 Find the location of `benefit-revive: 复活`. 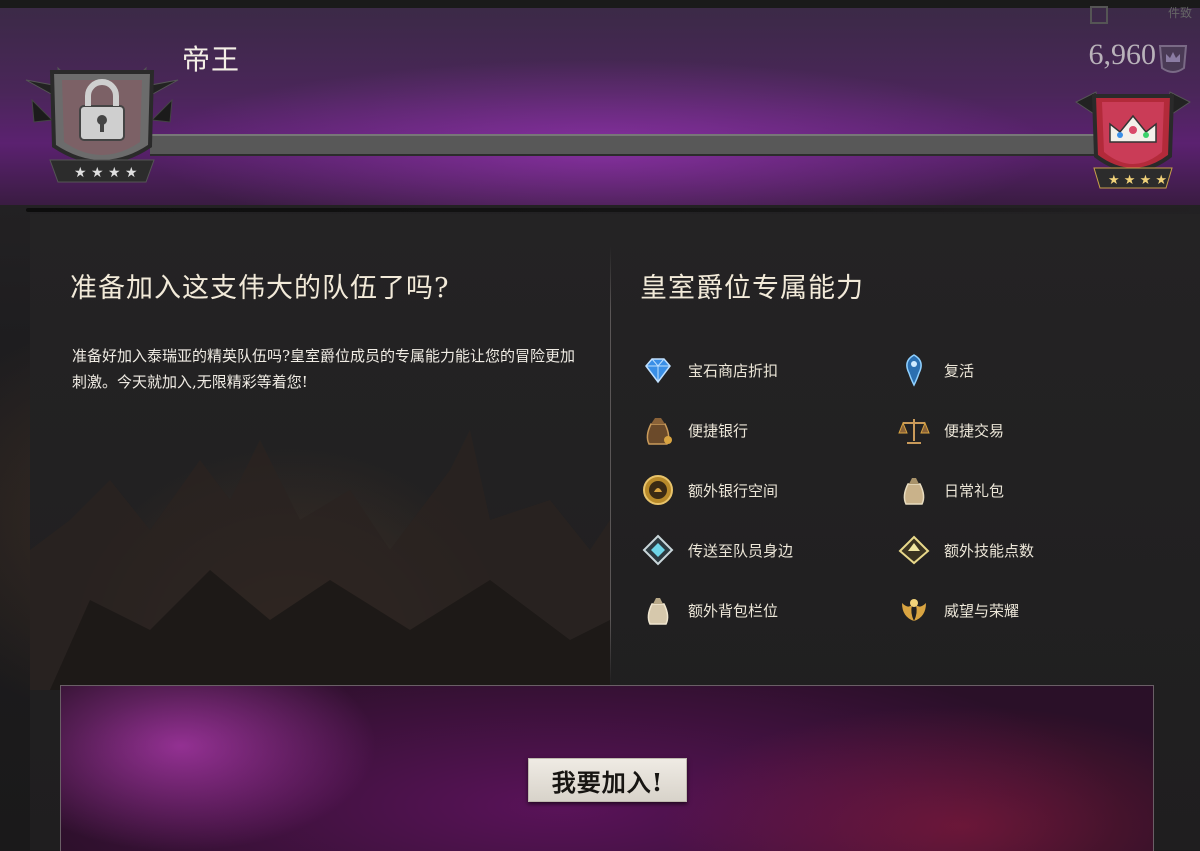

benefit-revive: 复活 is located at coordinates (1024, 370).